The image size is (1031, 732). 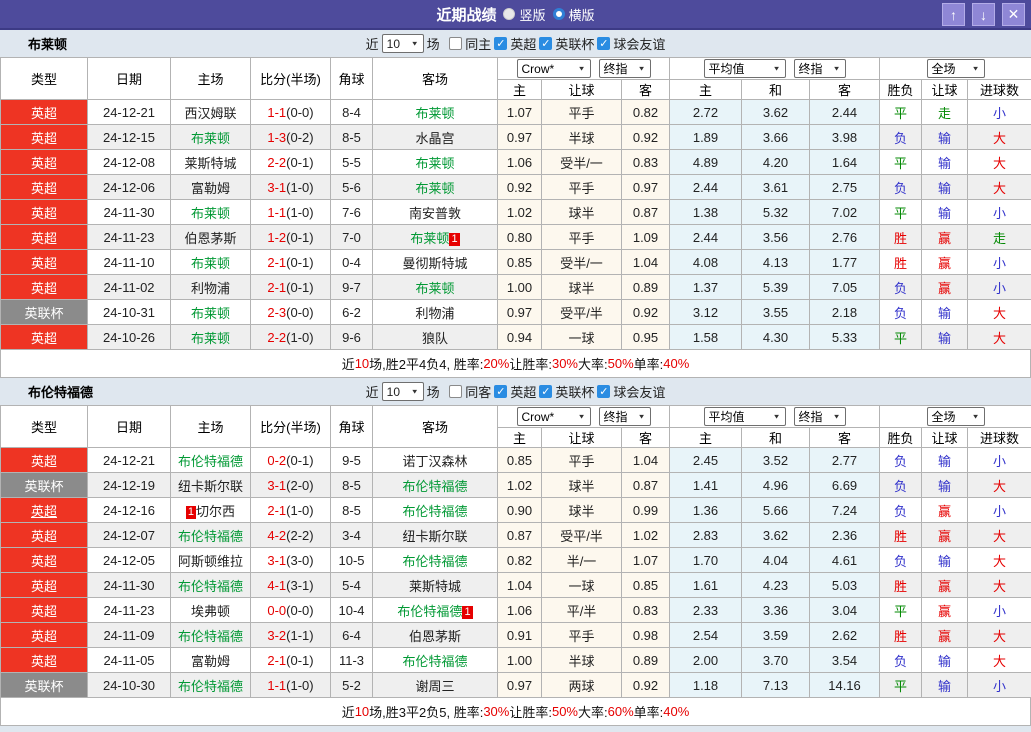 I want to click on goals-result-cell: 大, so click(x=999, y=660).